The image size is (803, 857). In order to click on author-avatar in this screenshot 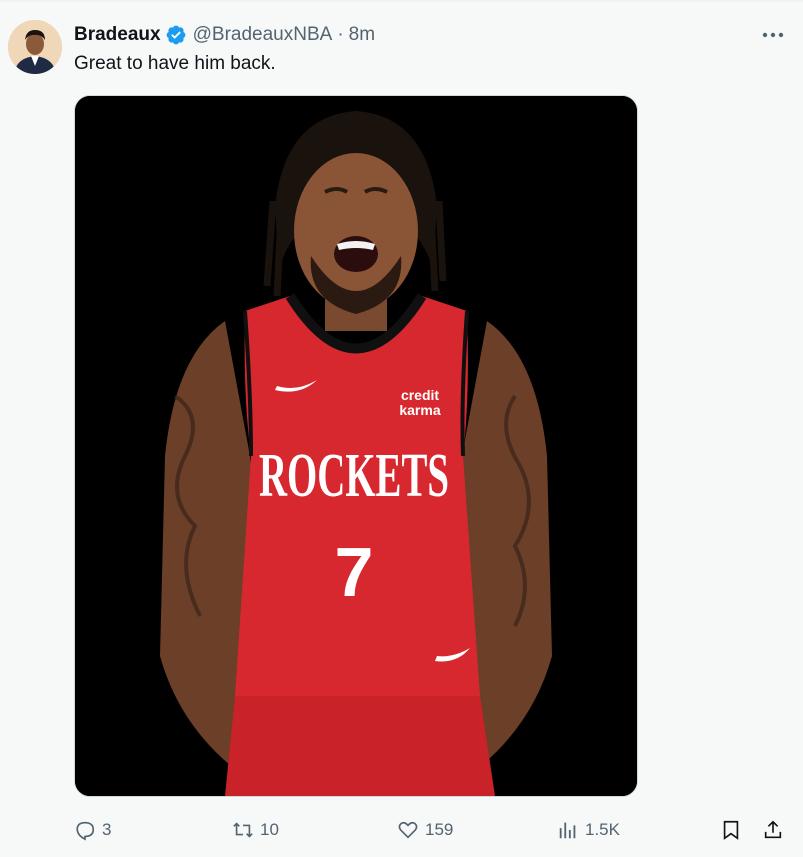, I will do `click(35, 47)`.